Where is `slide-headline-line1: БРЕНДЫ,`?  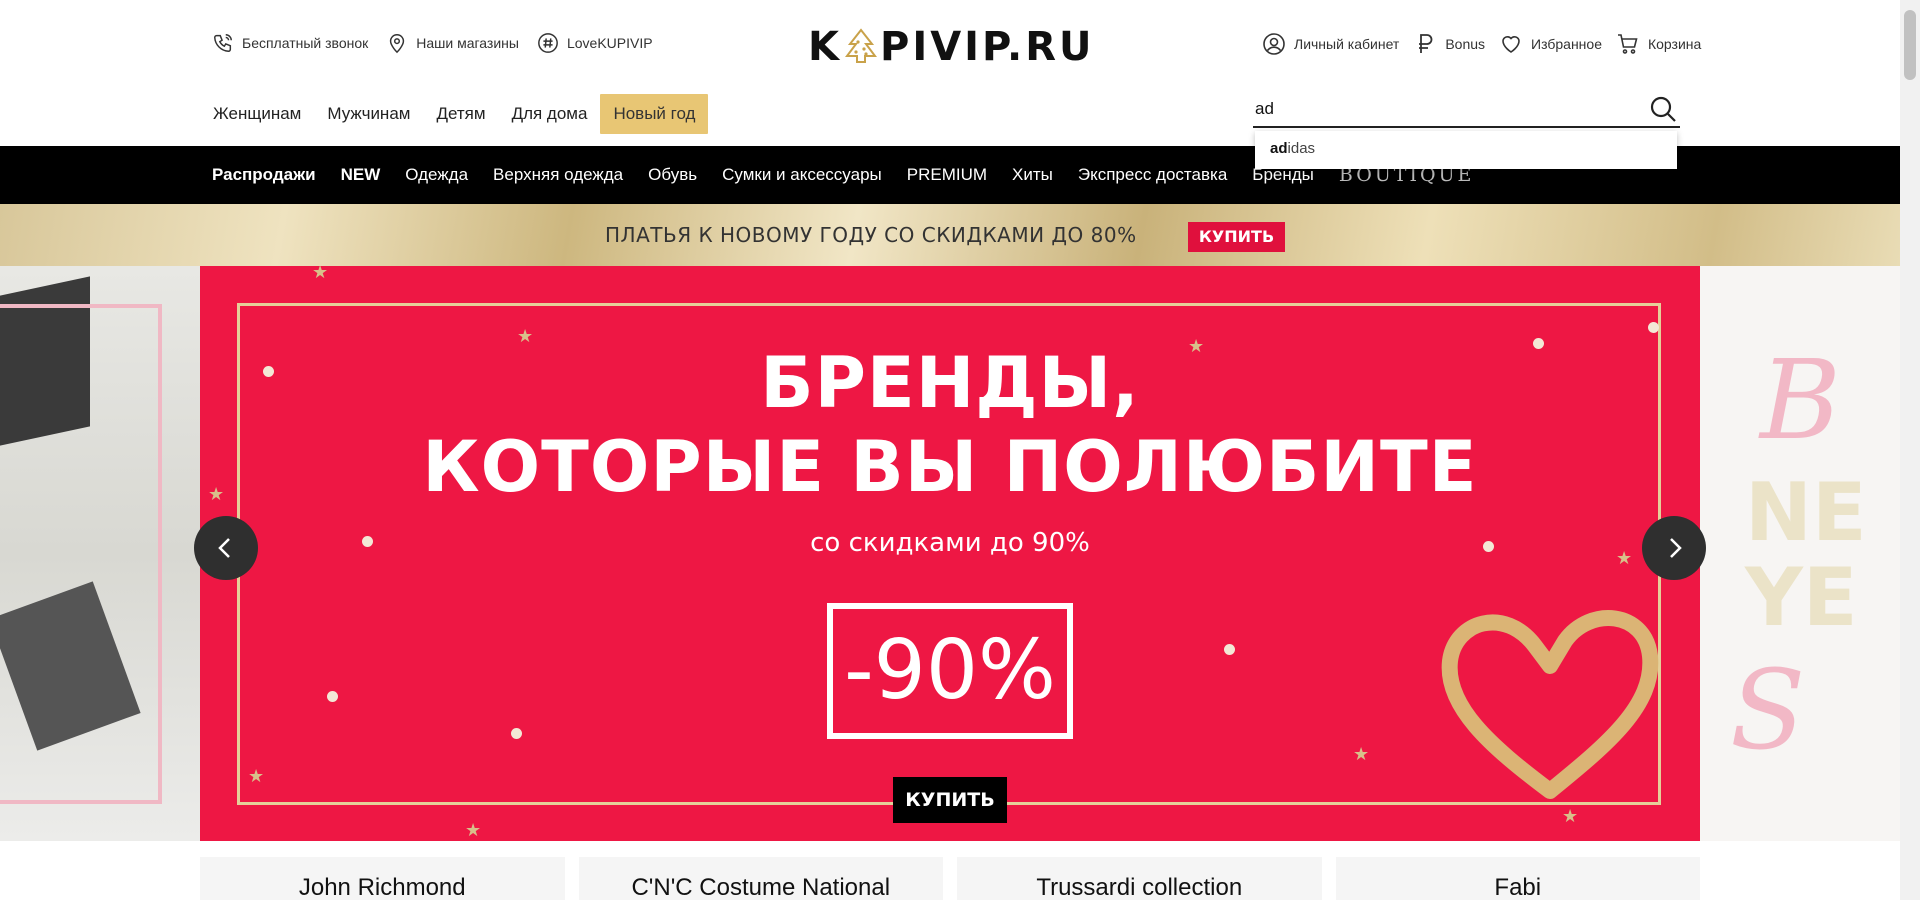
slide-headline-line1: БРЕНДЫ, is located at coordinates (950, 383).